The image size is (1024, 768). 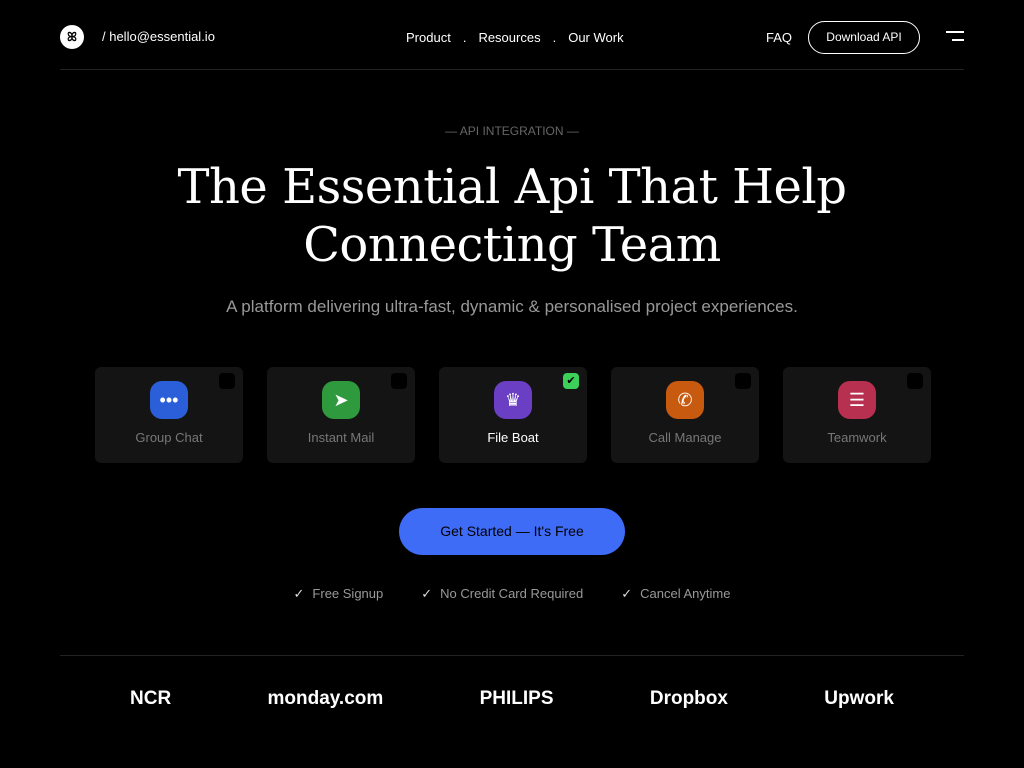 I want to click on card-call-manage: ✔ ✆ Call Manage, so click(x=685, y=415).